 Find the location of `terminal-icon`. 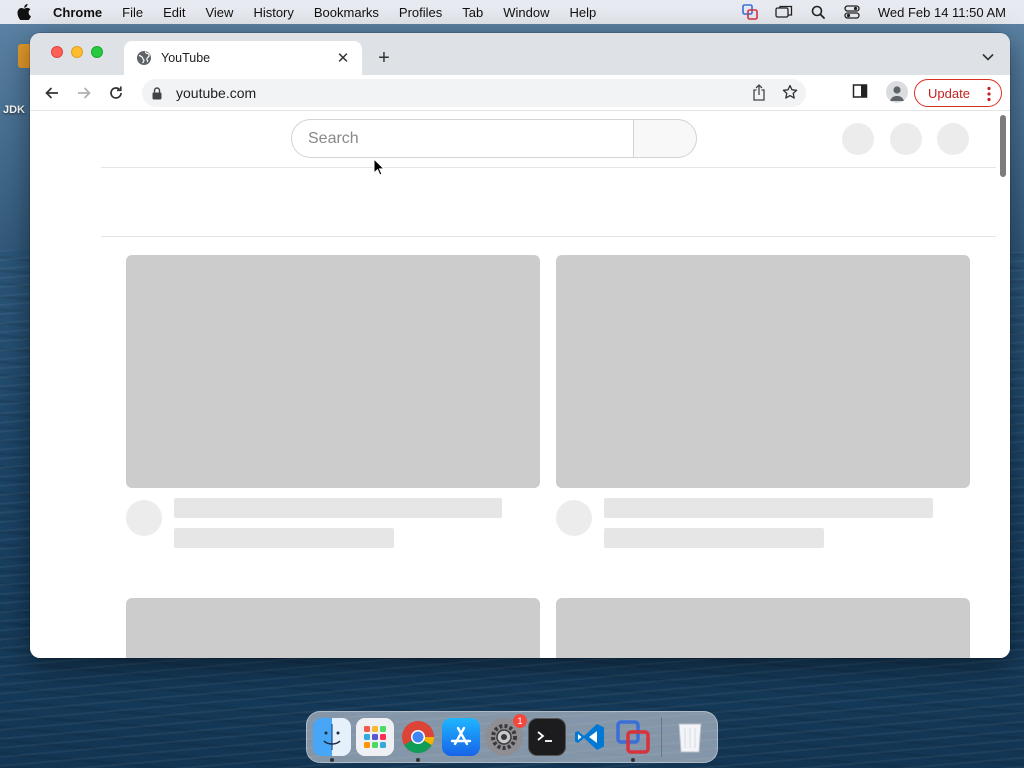

terminal-icon is located at coordinates (547, 737).